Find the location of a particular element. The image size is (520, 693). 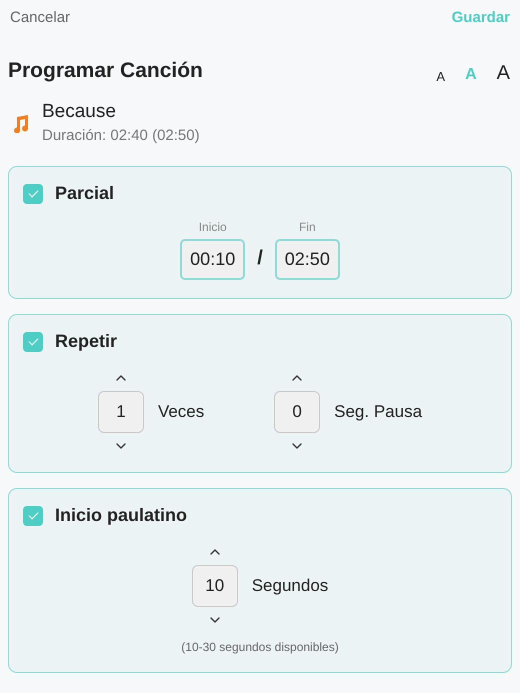

unit-label: Veces is located at coordinates (181, 412).